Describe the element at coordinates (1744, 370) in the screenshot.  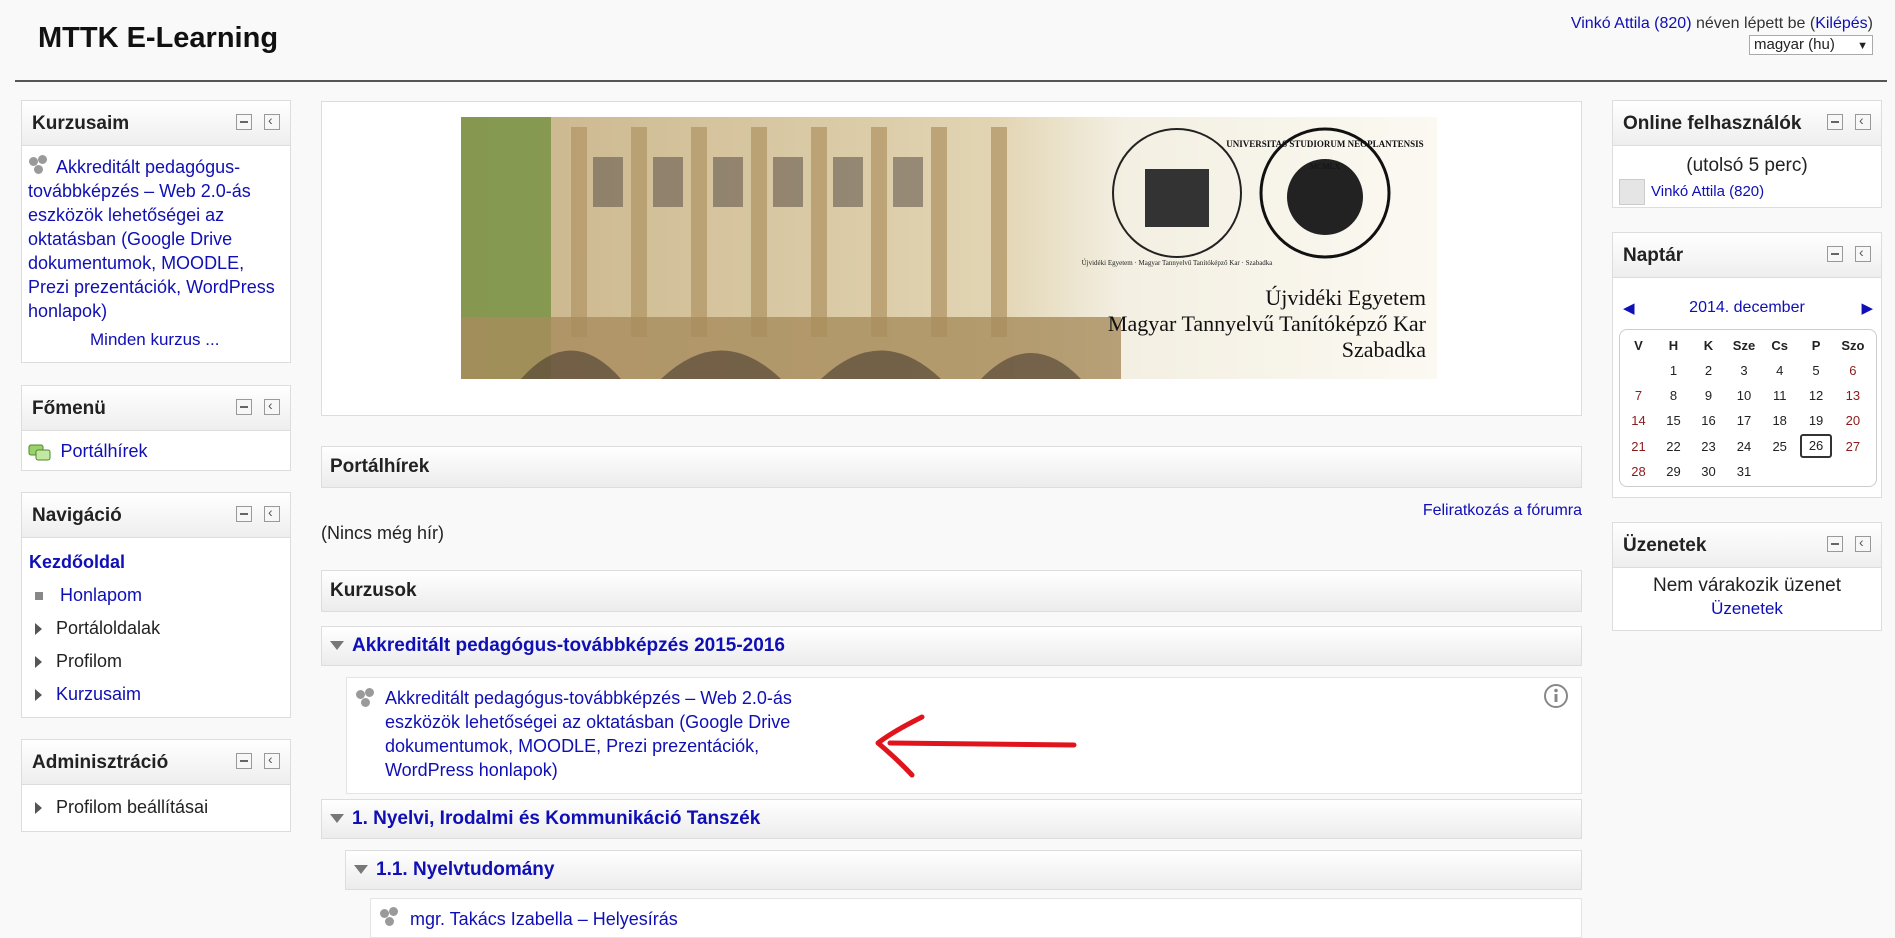
I see `calendar-day: 3` at that location.